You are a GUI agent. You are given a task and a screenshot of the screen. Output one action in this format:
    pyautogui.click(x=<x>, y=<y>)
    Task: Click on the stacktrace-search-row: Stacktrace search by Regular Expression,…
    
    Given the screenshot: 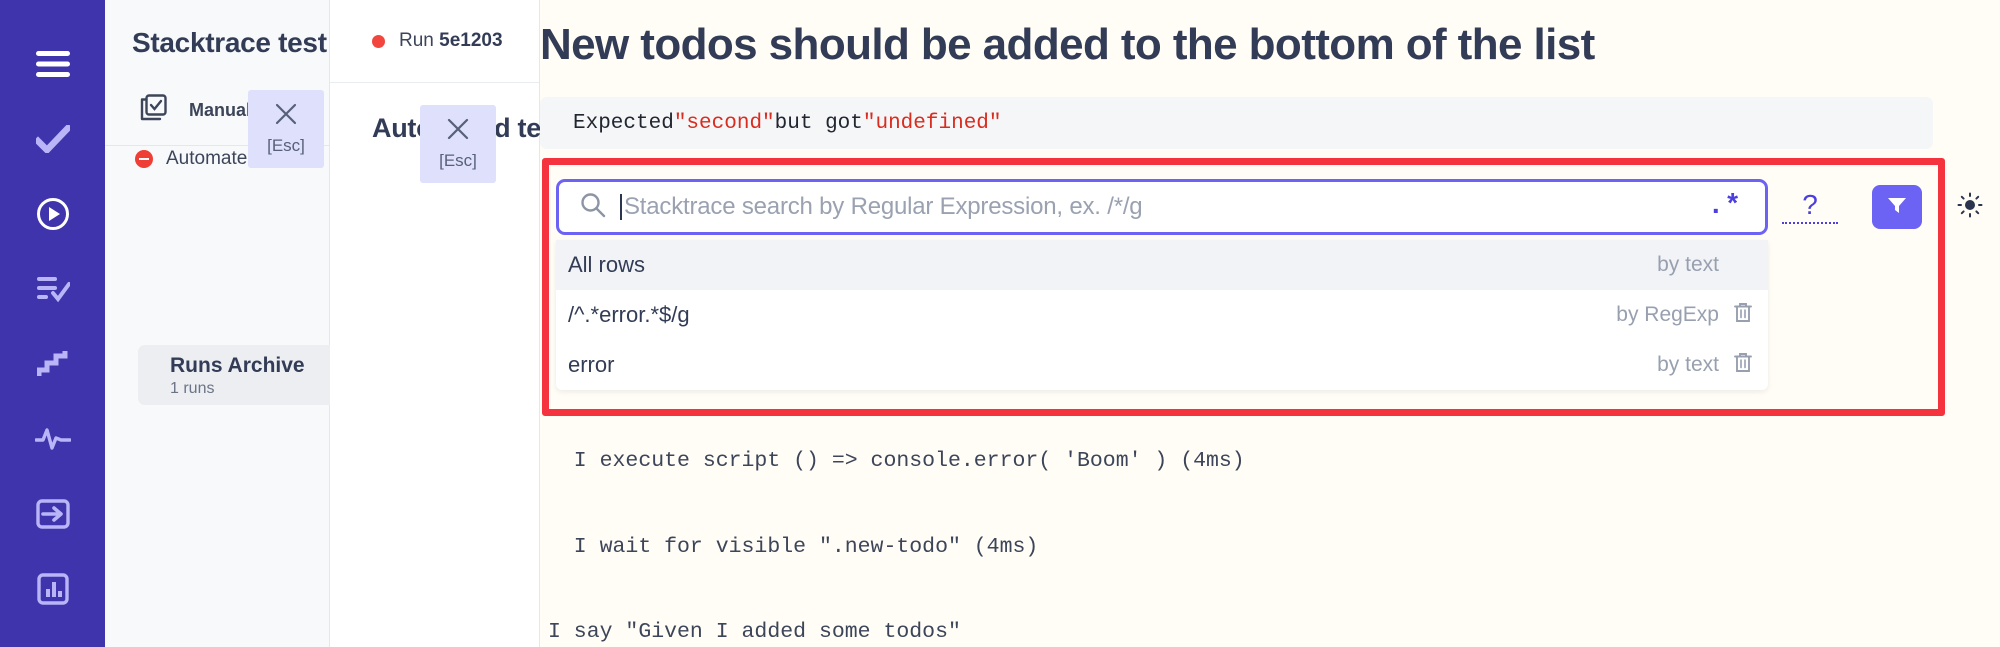 What is the action you would take?
    pyautogui.click(x=1246, y=207)
    